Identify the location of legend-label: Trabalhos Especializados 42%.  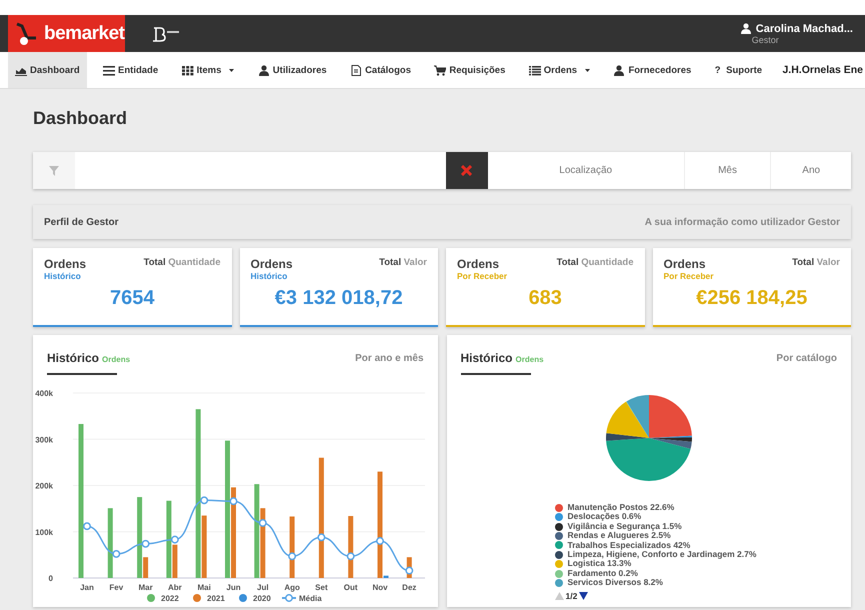
(629, 545).